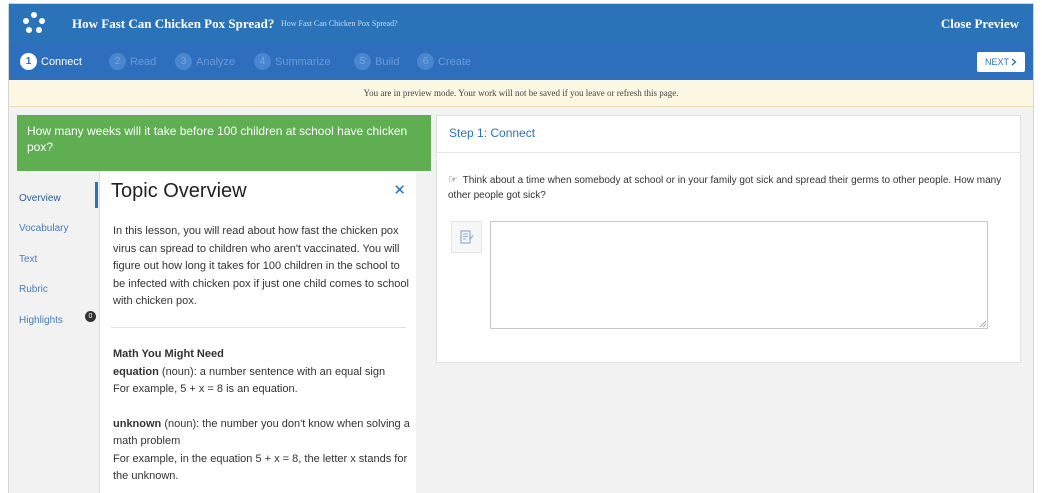 The height and width of the screenshot is (493, 1042). I want to click on active-tab-indicator, so click(96, 195).